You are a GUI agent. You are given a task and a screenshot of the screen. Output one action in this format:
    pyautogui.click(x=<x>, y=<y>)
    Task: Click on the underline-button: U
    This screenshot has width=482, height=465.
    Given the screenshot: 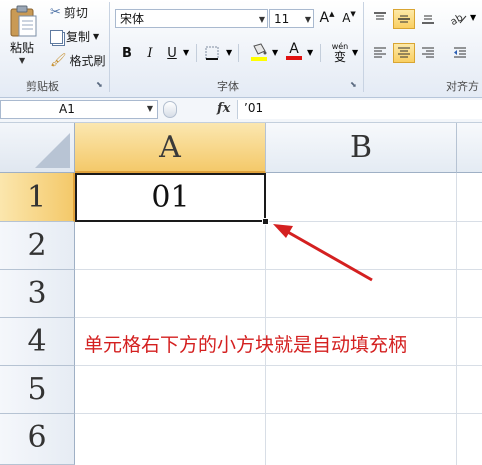 What is the action you would take?
    pyautogui.click(x=172, y=53)
    